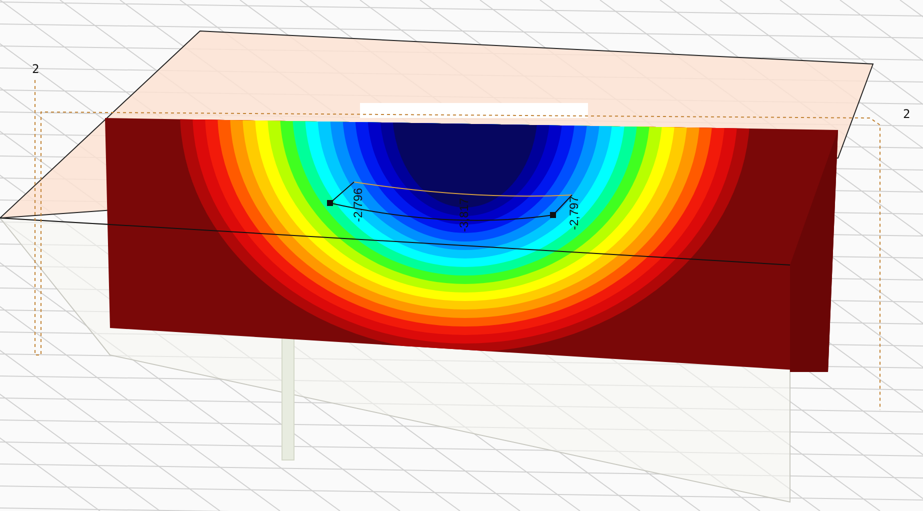 Image resolution: width=923 pixels, height=511 pixels. Describe the element at coordinates (464, 215) in the screenshot. I see `result-value: -3,817` at that location.